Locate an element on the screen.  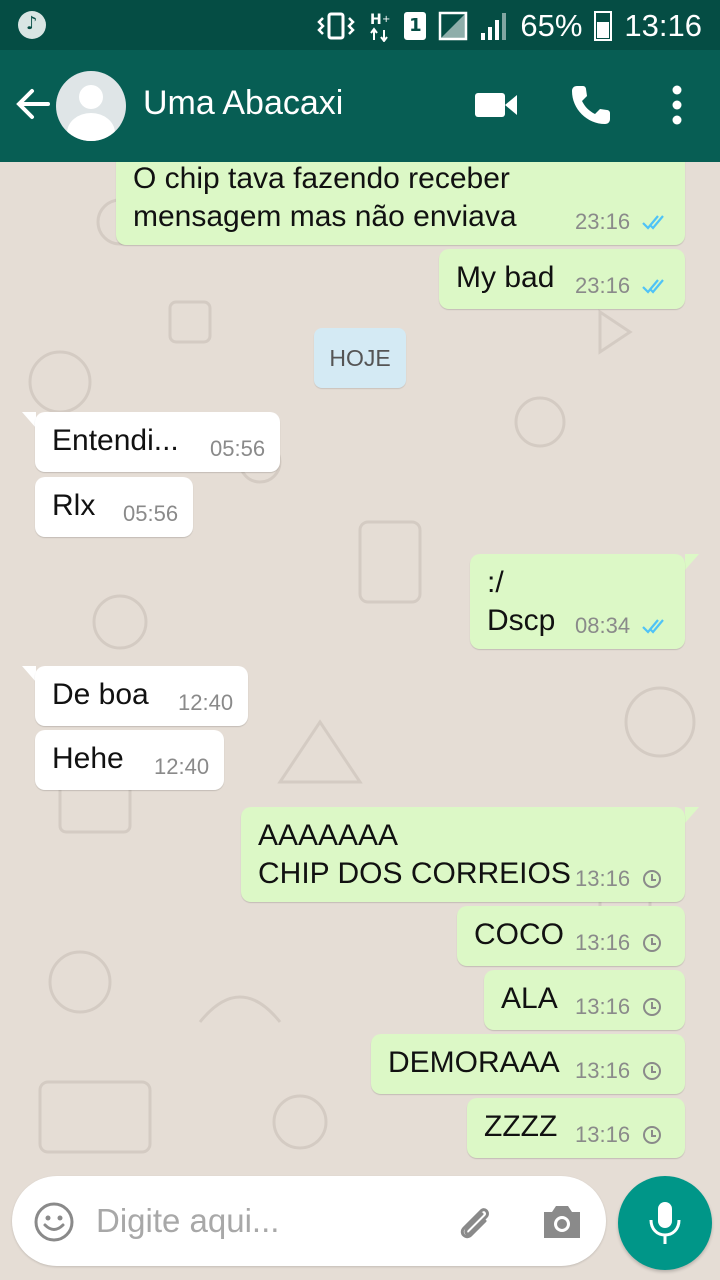
battery-icon is located at coordinates (603, 26).